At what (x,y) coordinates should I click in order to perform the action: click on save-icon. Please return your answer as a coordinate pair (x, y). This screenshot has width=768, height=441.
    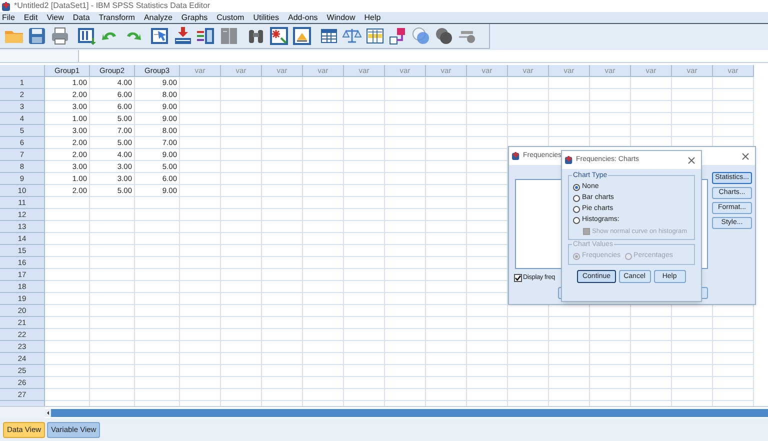
    Looking at the image, I should click on (37, 36).